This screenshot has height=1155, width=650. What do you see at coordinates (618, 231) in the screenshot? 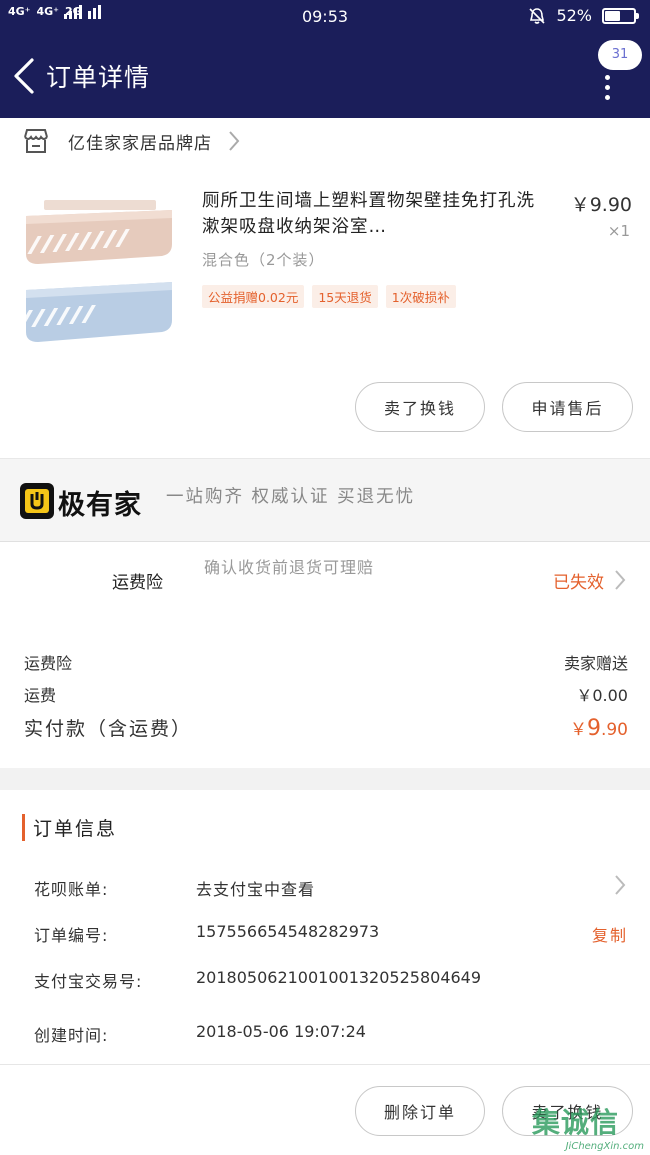
I see `product-quantity: ×1` at bounding box center [618, 231].